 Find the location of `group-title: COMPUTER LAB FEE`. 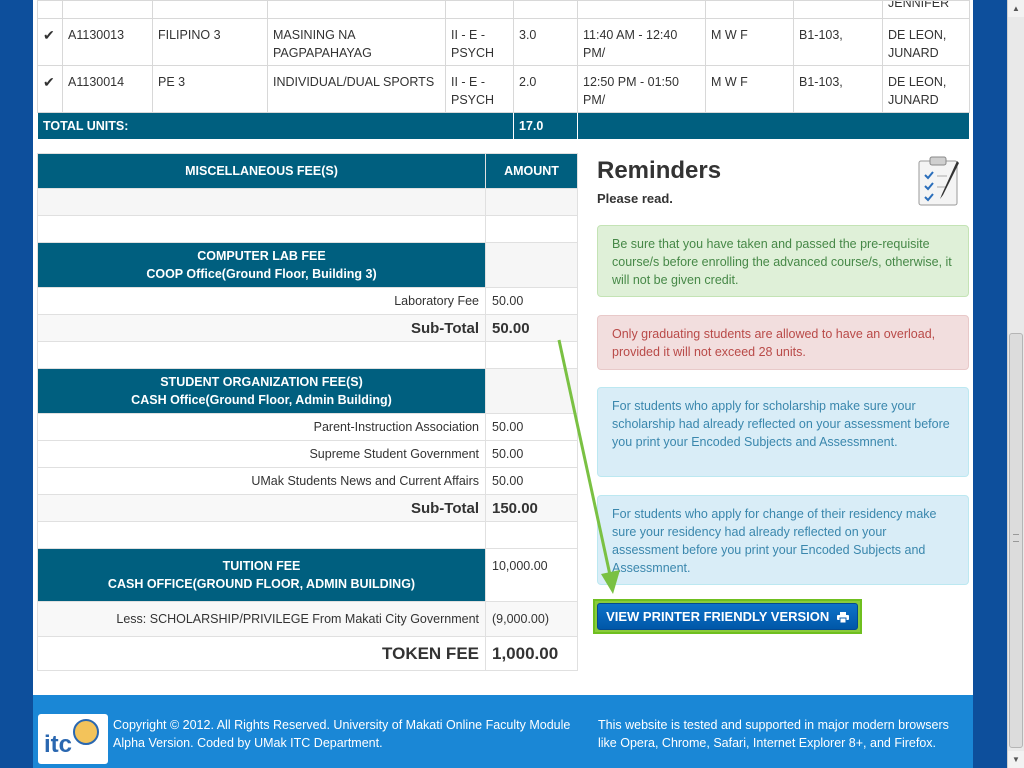

group-title: COMPUTER LAB FEE is located at coordinates (261, 256).